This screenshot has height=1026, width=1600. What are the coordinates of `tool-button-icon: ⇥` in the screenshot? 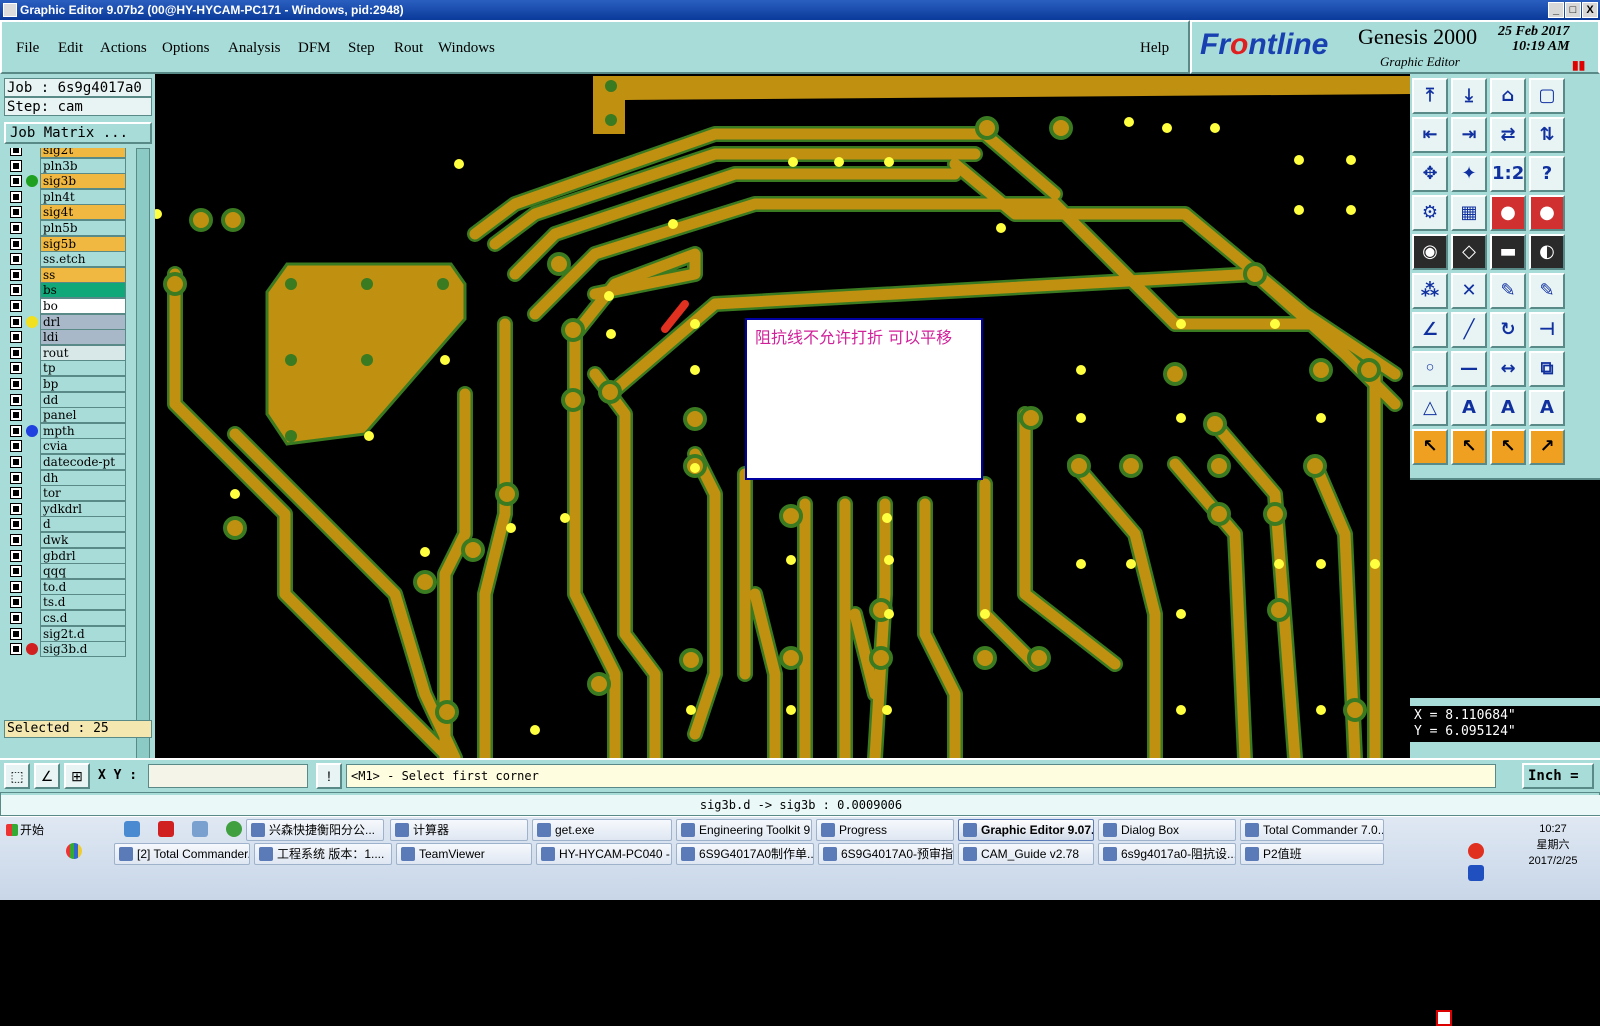 It's located at (1469, 135).